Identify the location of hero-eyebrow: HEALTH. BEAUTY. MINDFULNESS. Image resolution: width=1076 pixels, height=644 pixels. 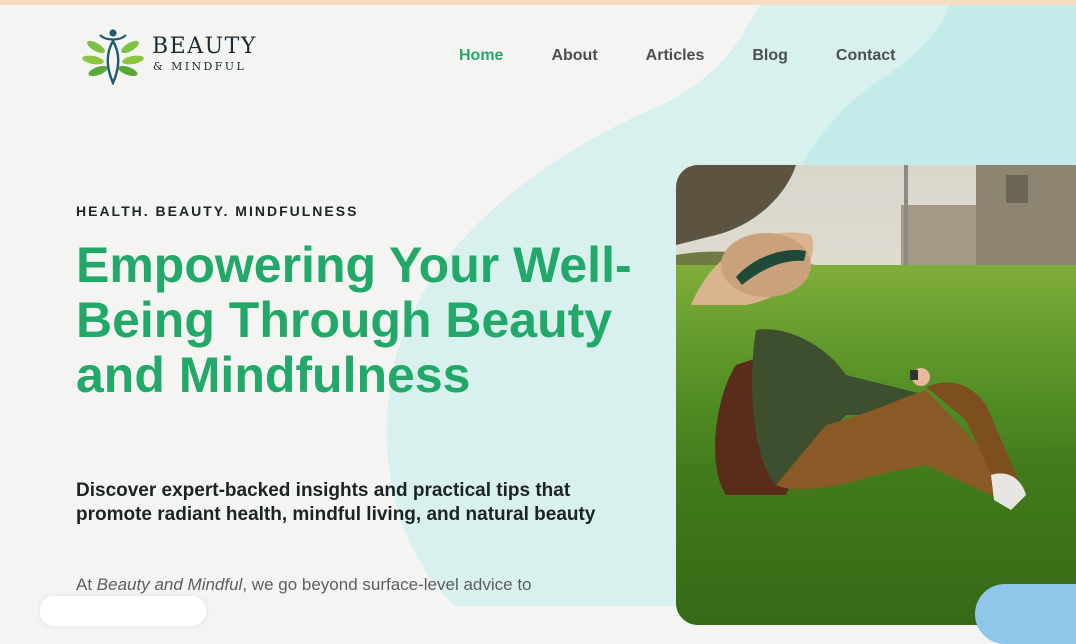
(217, 211).